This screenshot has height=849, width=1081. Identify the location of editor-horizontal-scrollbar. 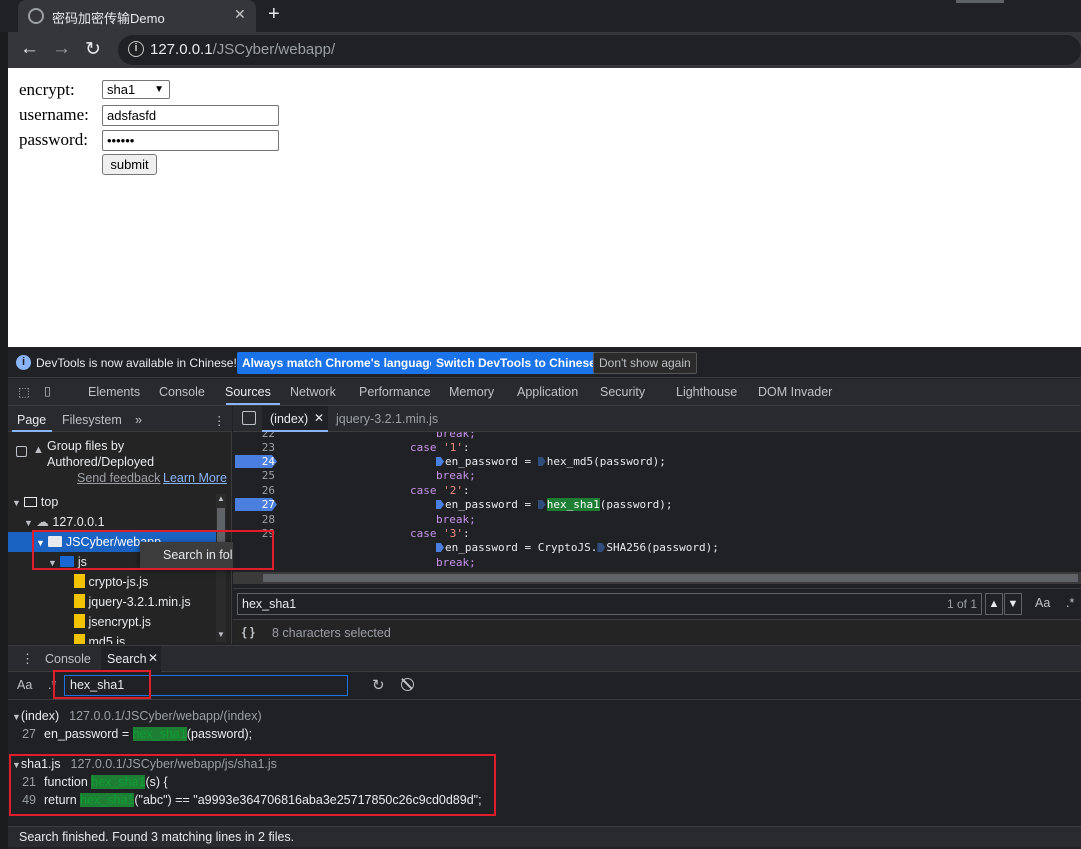
(657, 578).